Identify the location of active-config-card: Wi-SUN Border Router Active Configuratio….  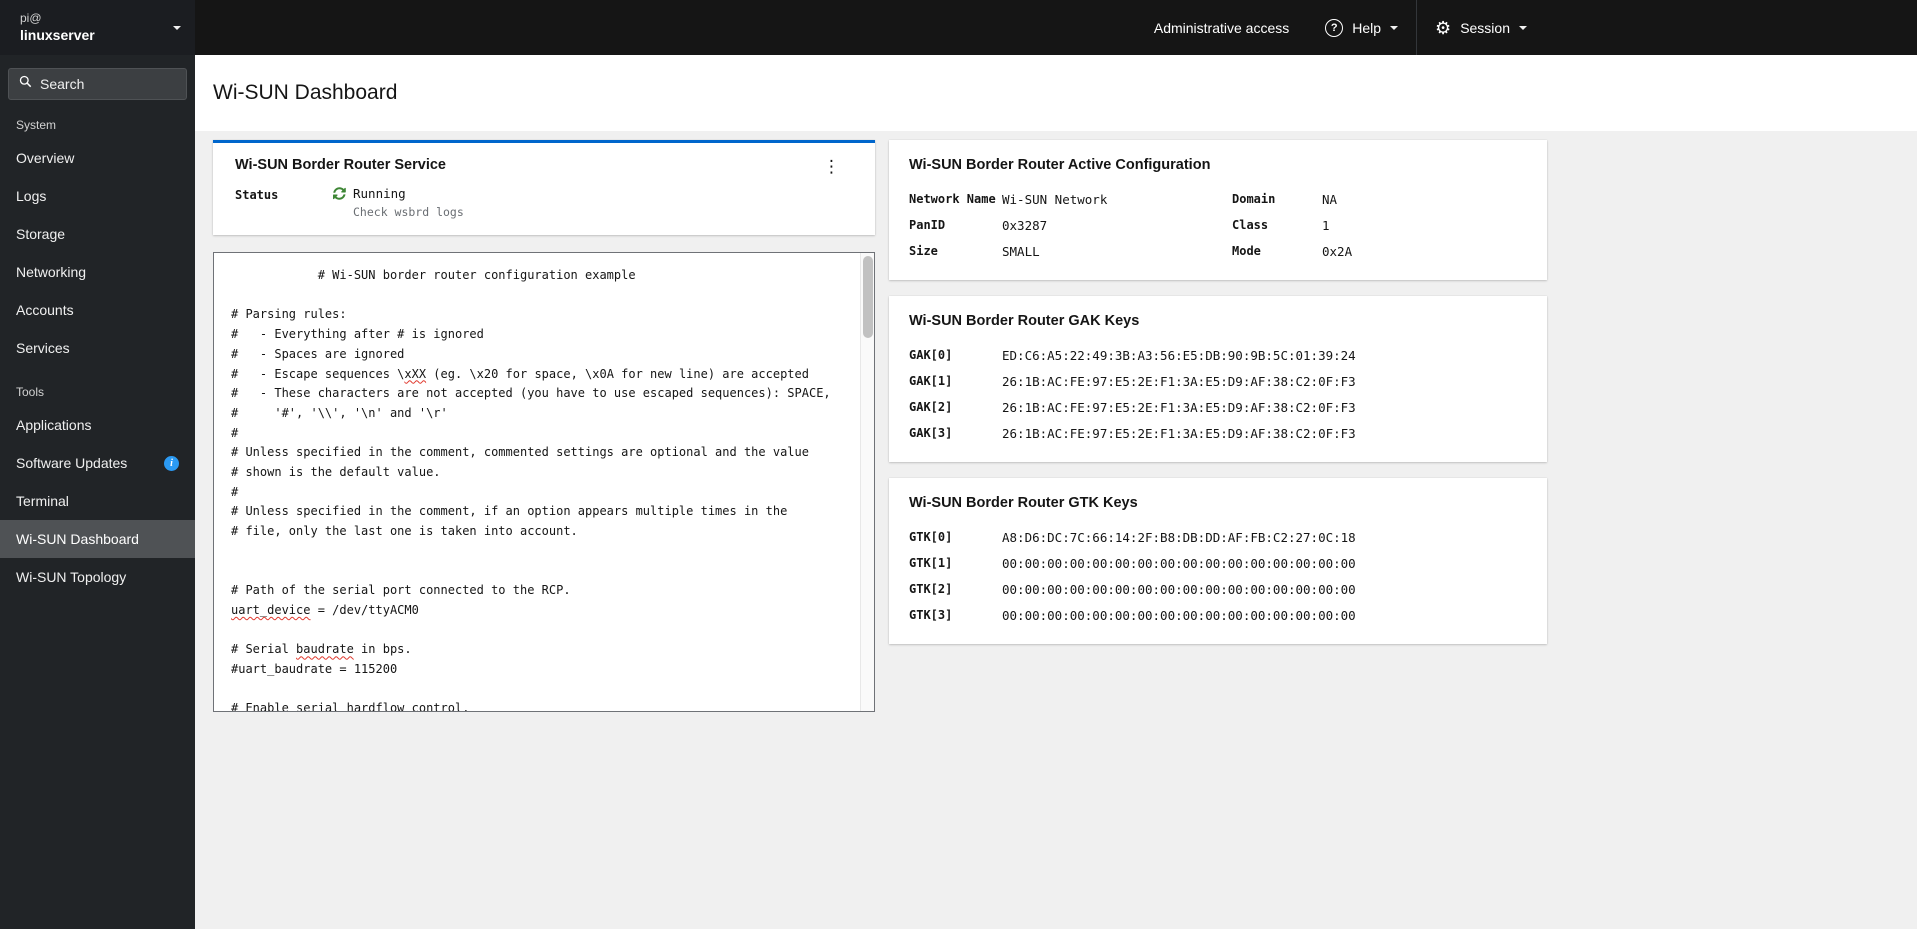
(1218, 210).